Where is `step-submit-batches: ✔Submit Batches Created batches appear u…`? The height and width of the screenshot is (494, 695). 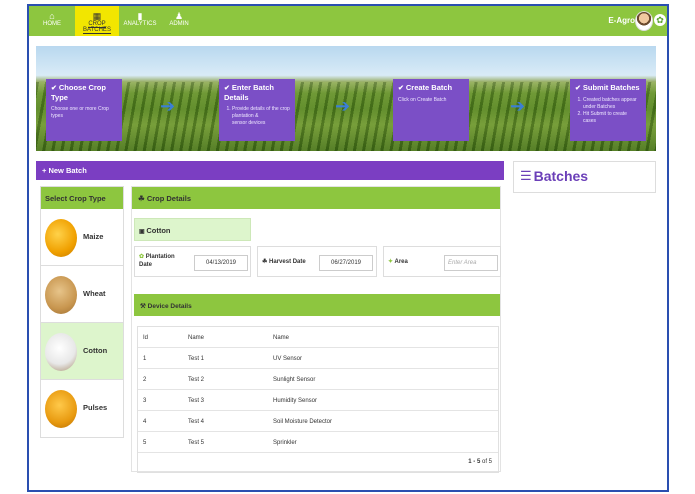
step-submit-batches: ✔Submit Batches Created batches appear u… is located at coordinates (608, 110).